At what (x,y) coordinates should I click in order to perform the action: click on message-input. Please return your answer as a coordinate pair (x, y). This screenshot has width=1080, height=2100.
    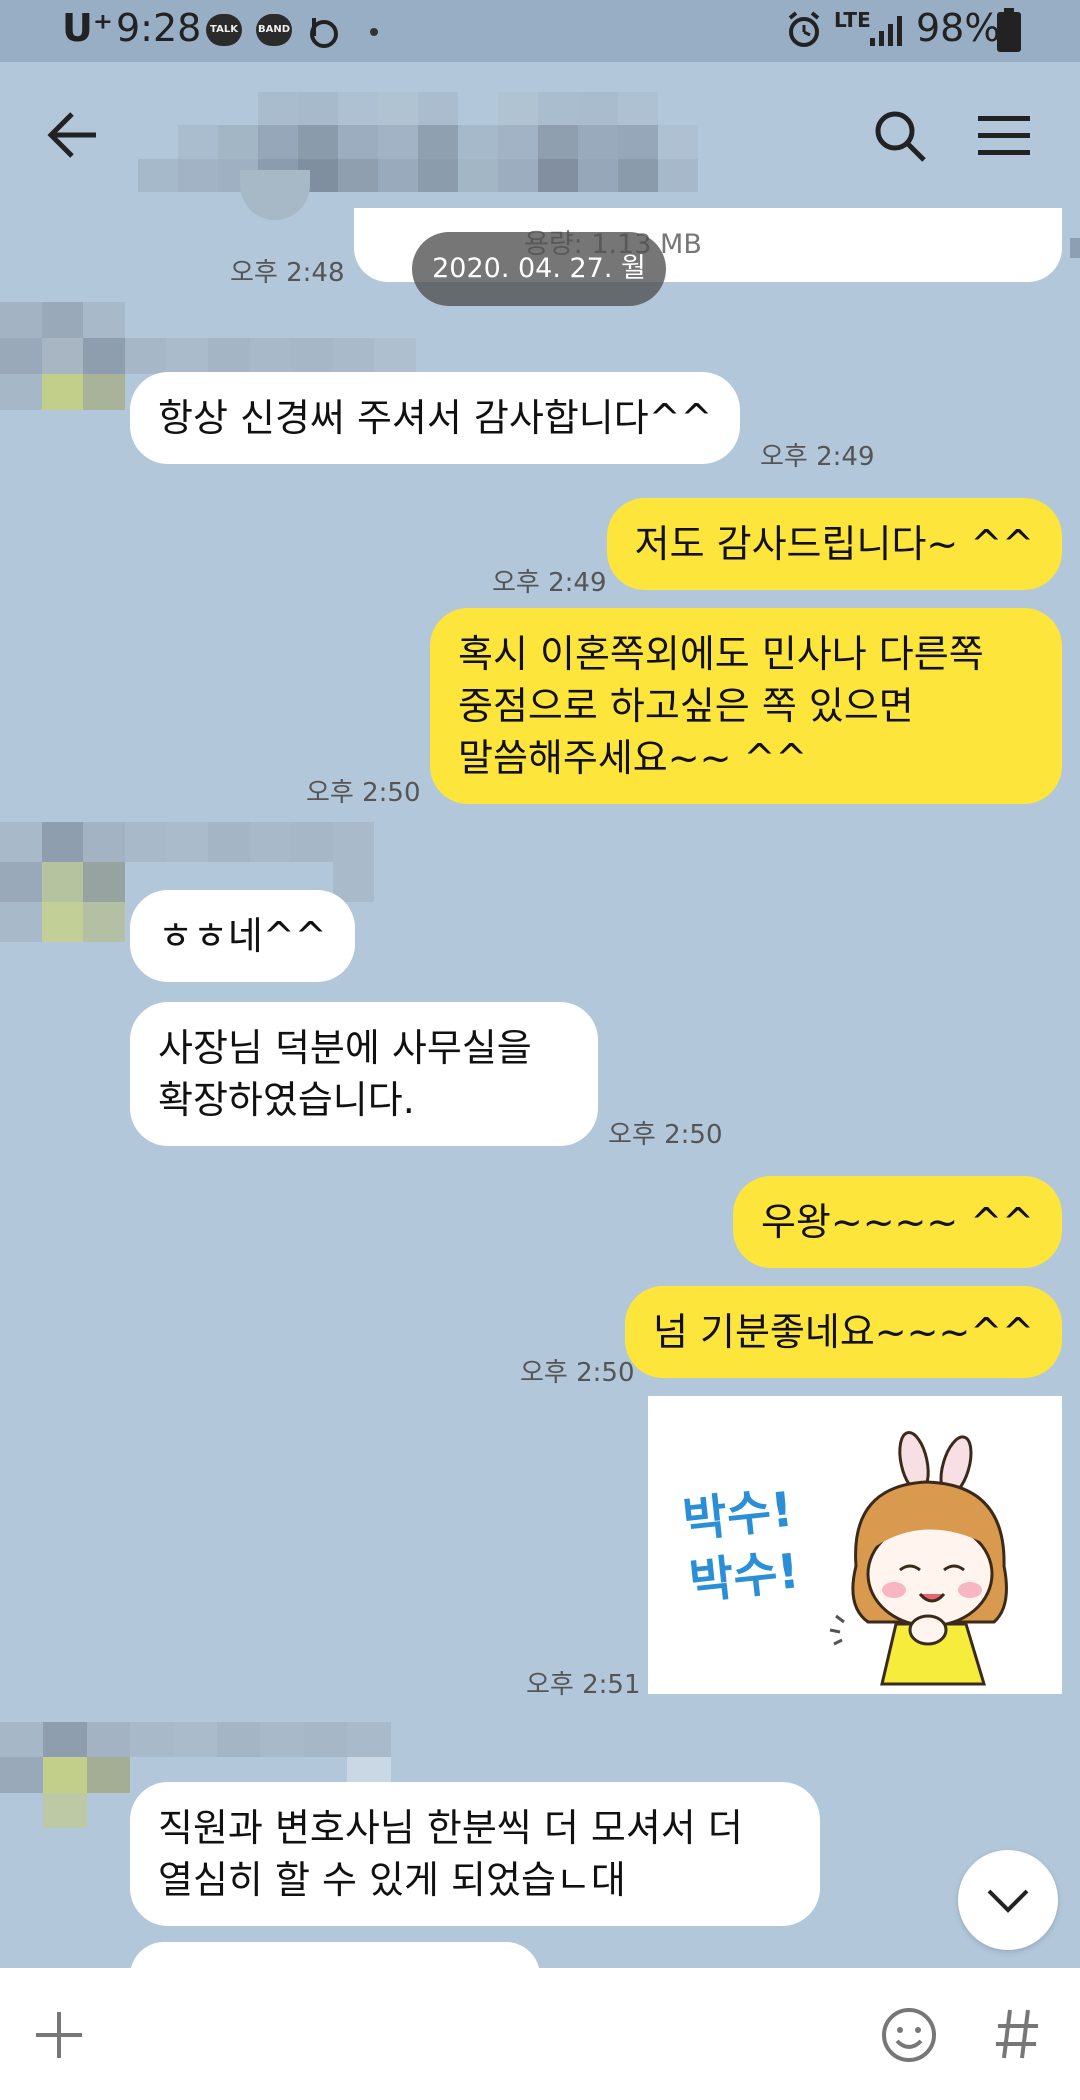
    Looking at the image, I should click on (485, 2035).